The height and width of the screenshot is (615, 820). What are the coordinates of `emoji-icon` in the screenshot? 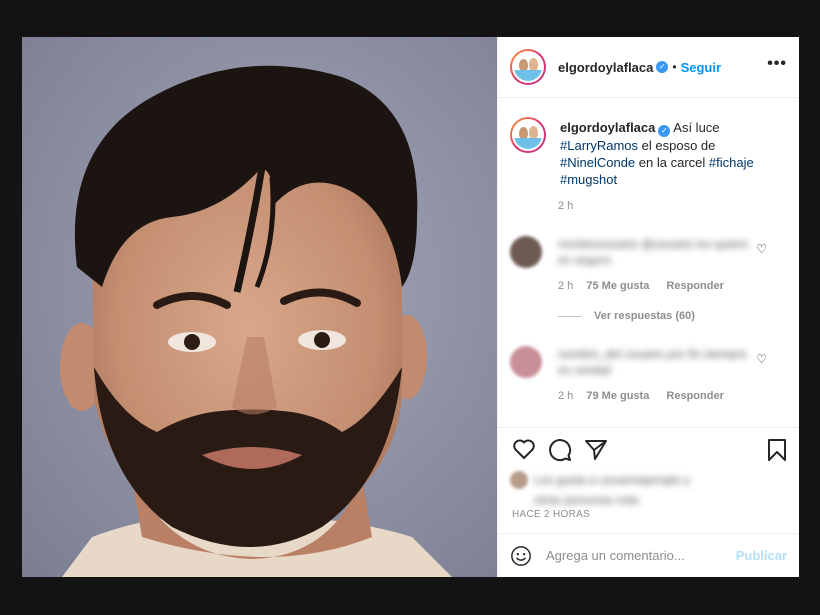 It's located at (521, 556).